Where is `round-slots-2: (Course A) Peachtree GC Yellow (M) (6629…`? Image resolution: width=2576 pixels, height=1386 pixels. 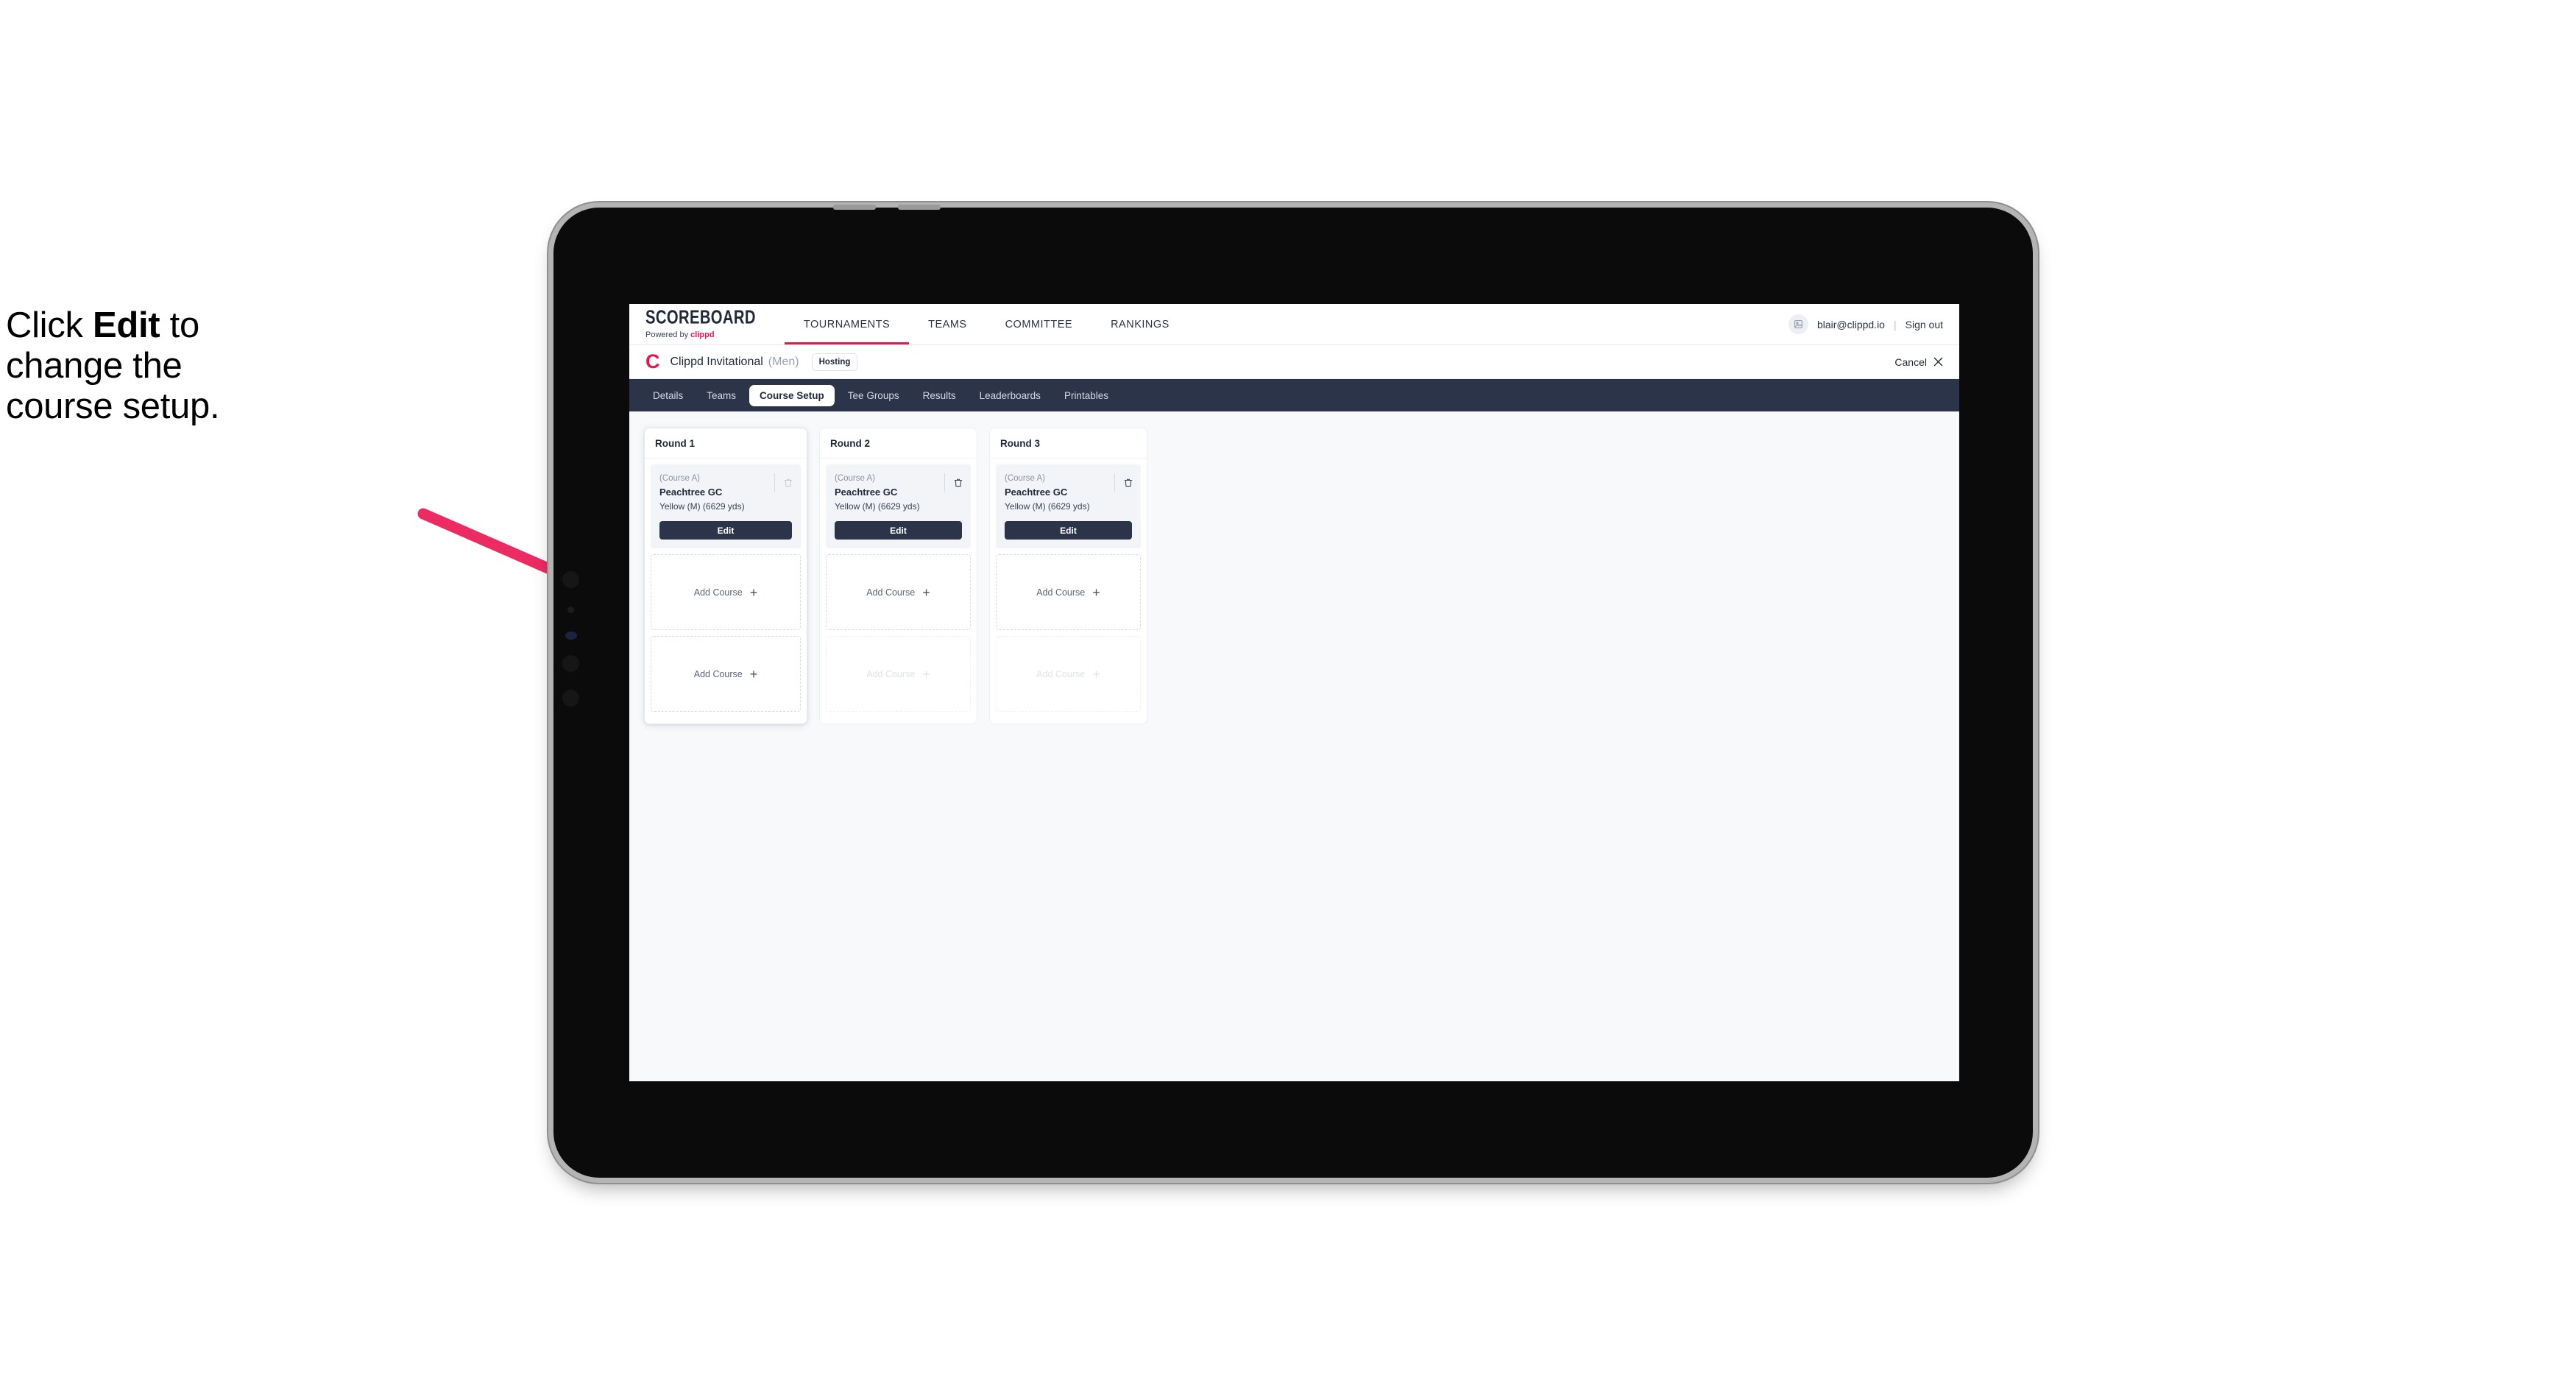
round-slots-2: (Course A) Peachtree GC Yellow (M) (6629… is located at coordinates (899, 588).